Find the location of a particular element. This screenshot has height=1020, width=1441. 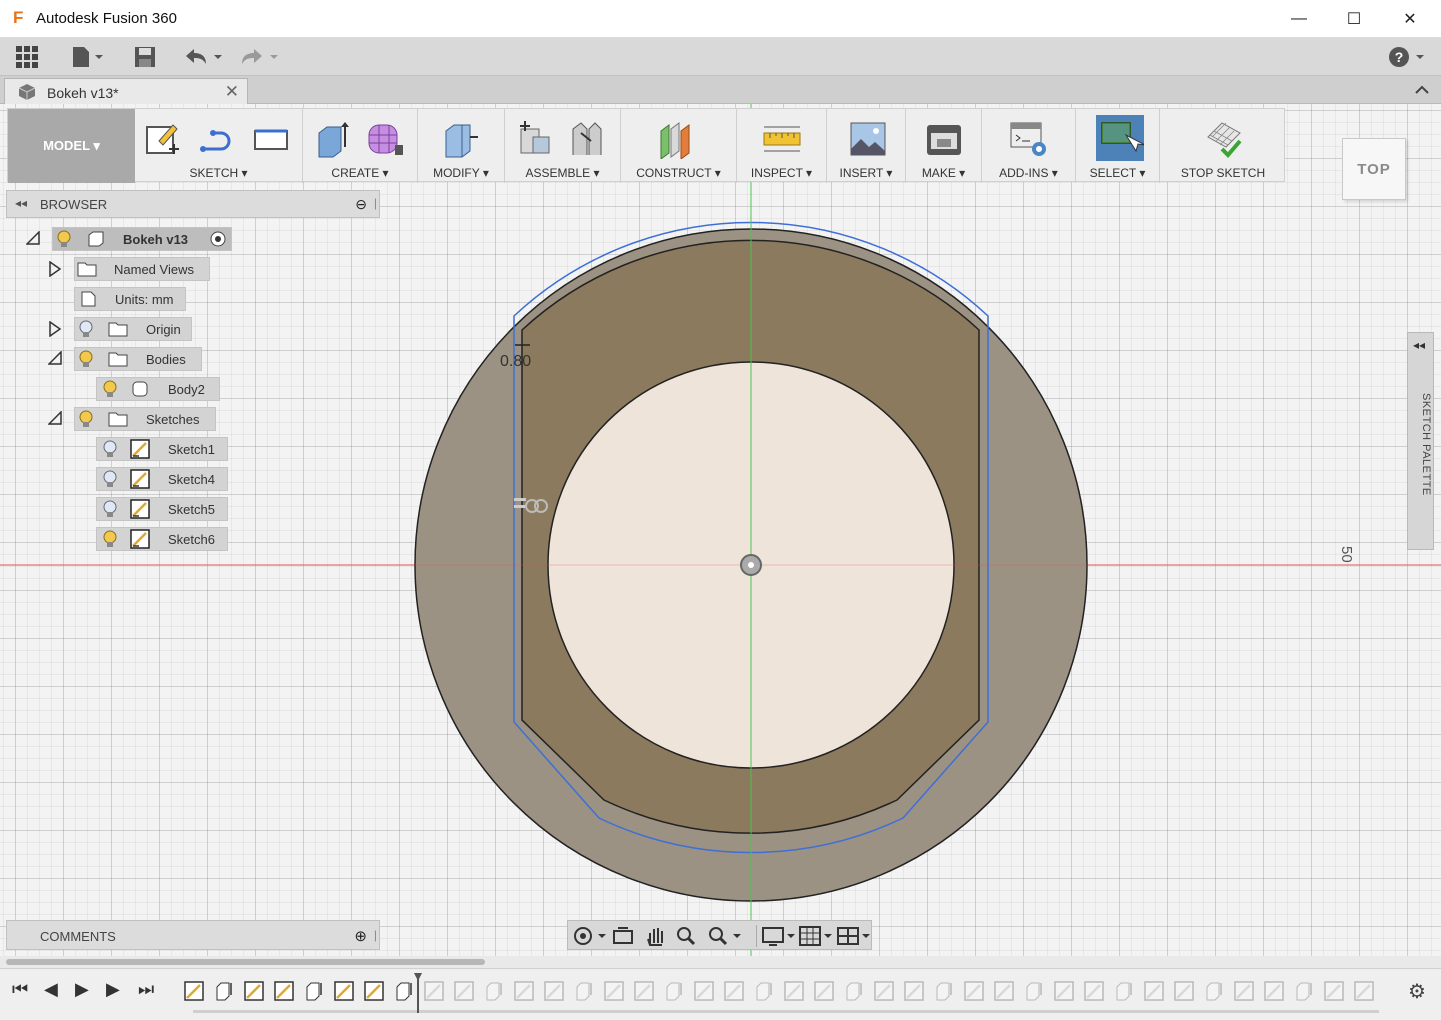

sketch-palette-panel: ◂◂ SKETCH PALETTE is located at coordinates (1420, 441).